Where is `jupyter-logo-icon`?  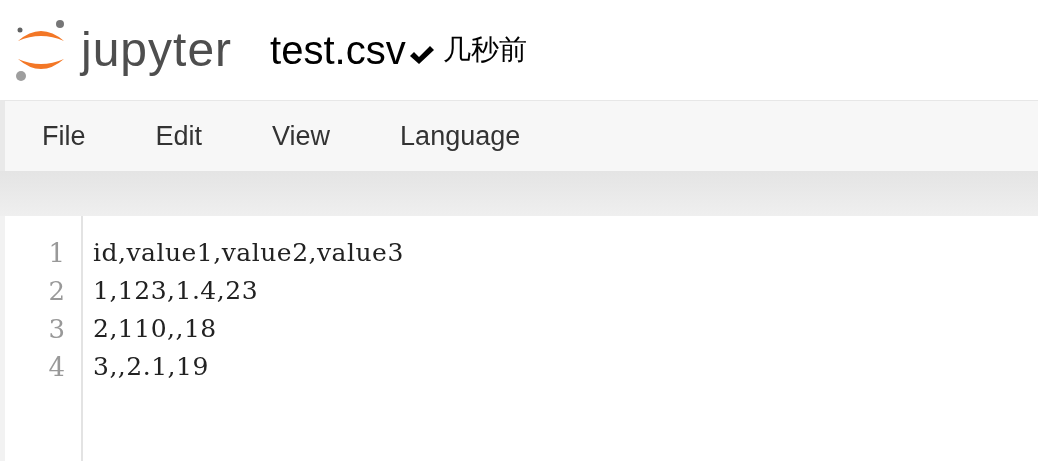
jupyter-logo-icon is located at coordinates (41, 50).